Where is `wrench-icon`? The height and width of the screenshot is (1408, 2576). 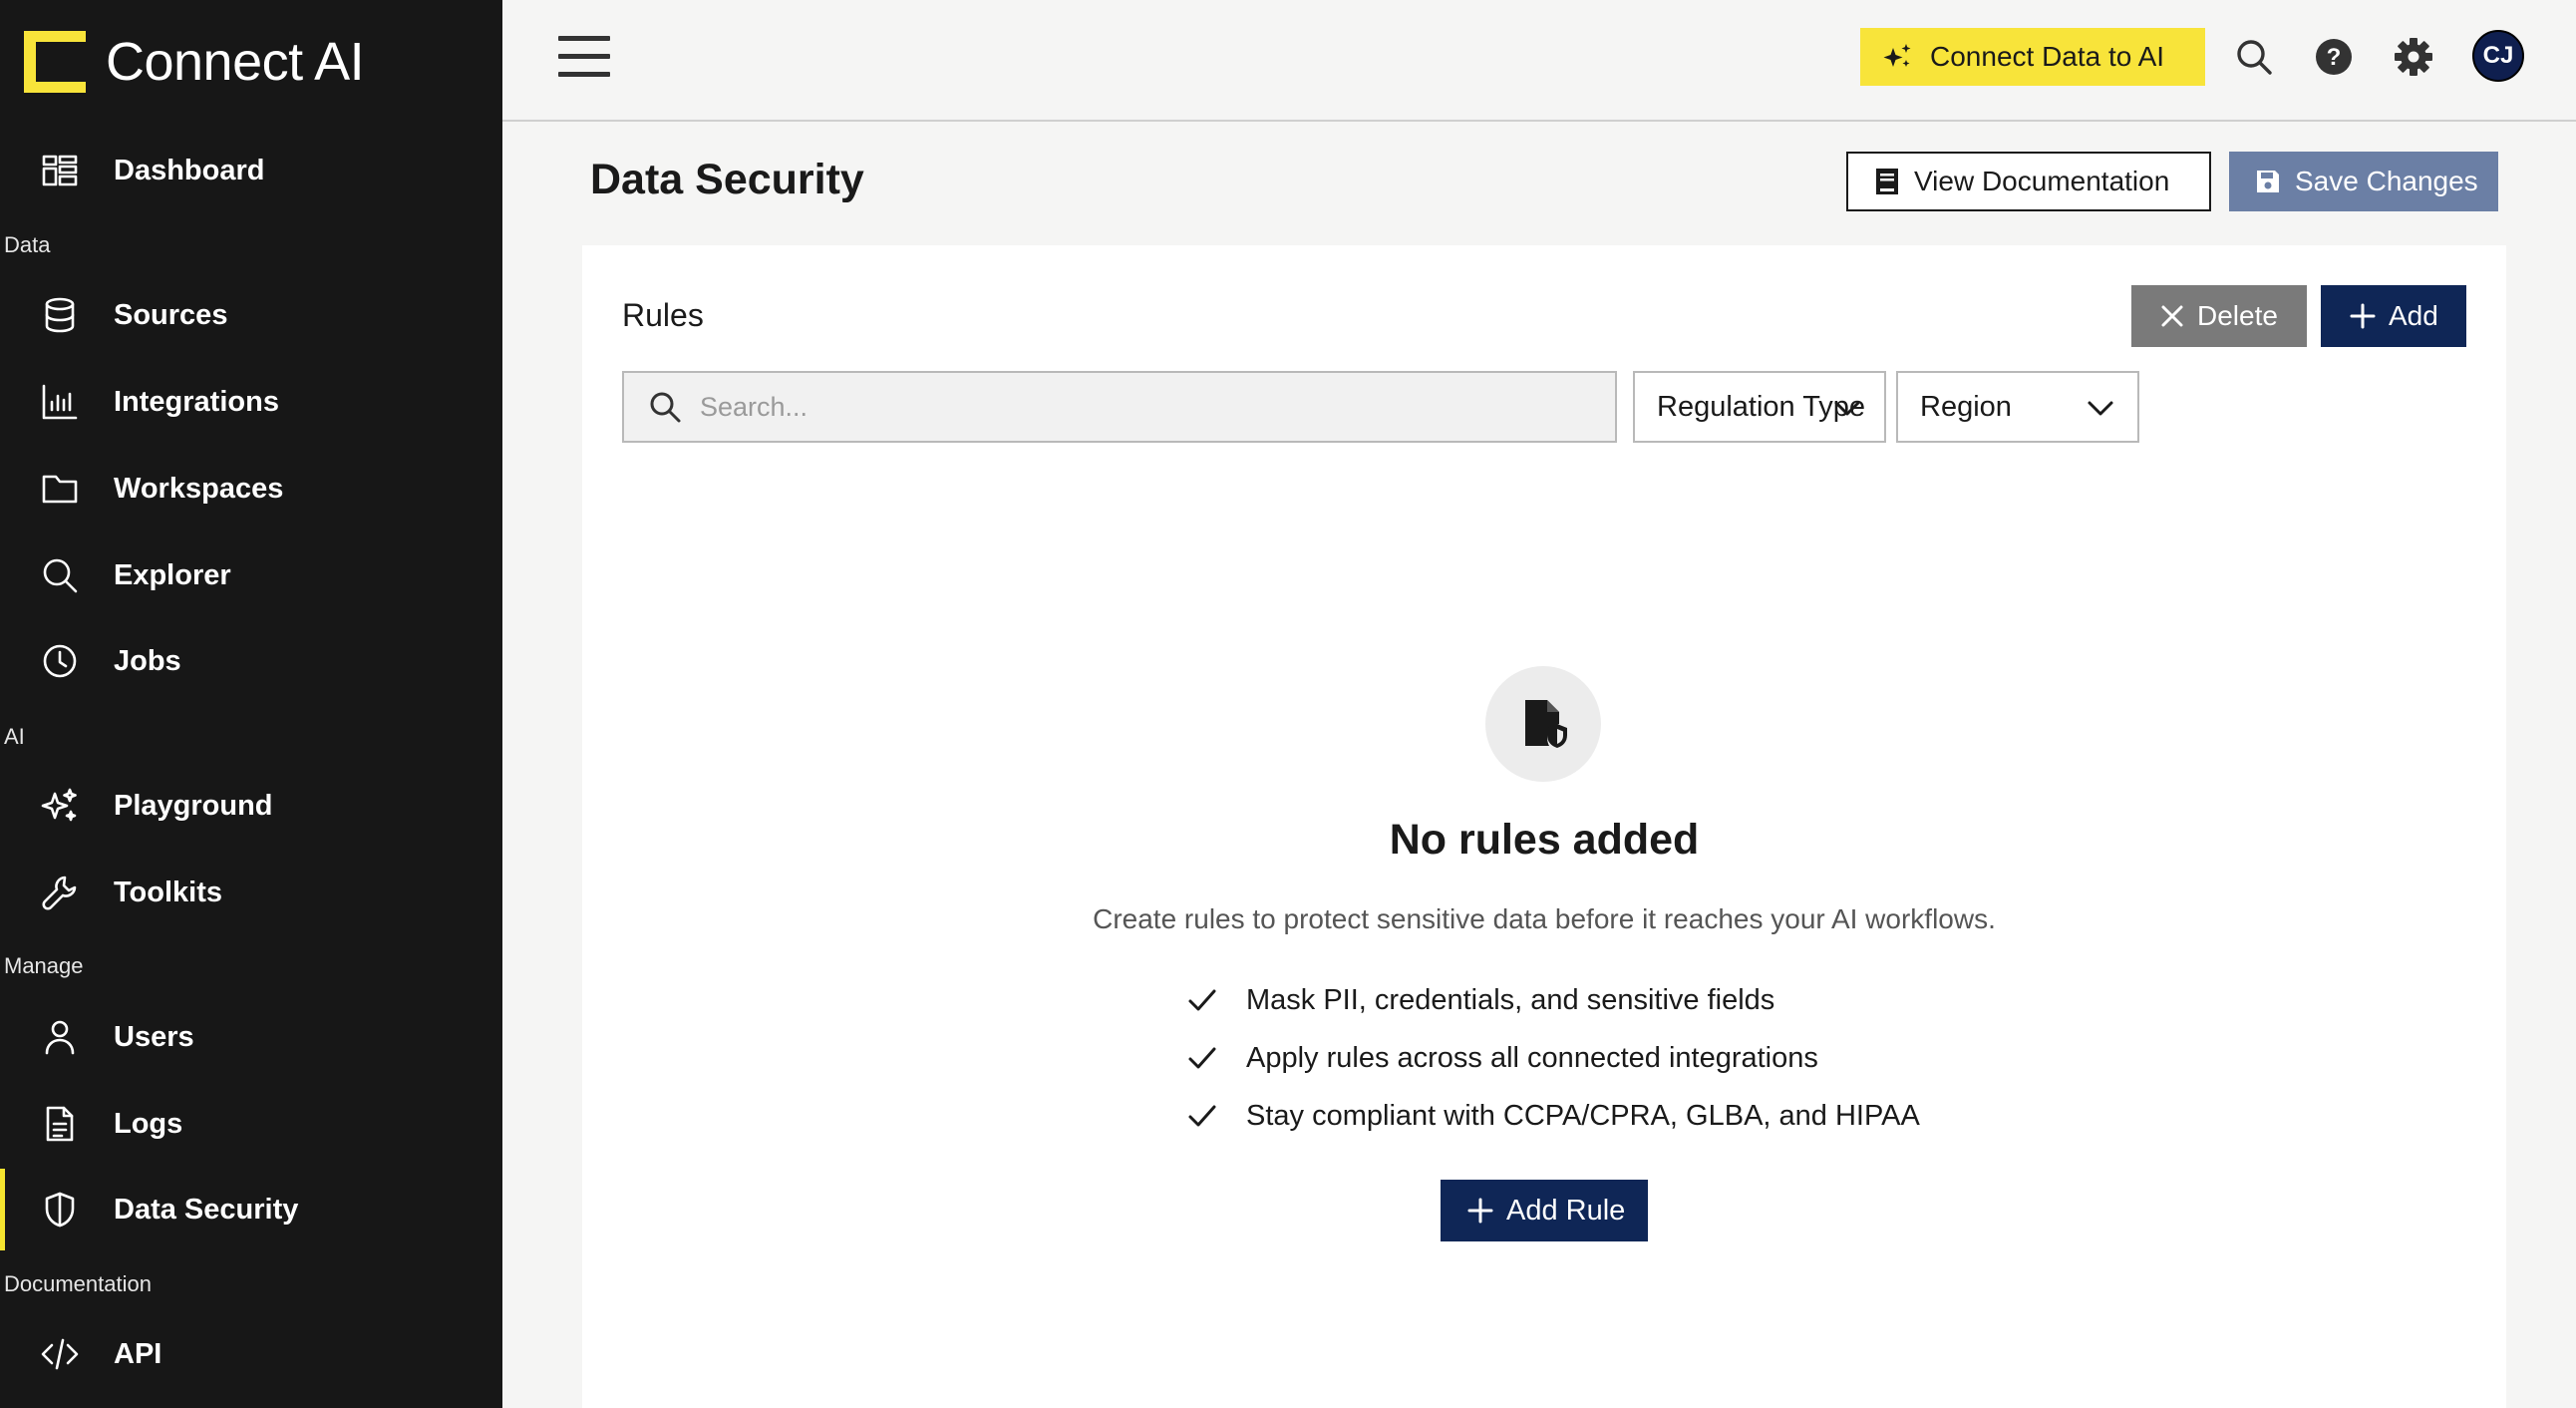 wrench-icon is located at coordinates (60, 893).